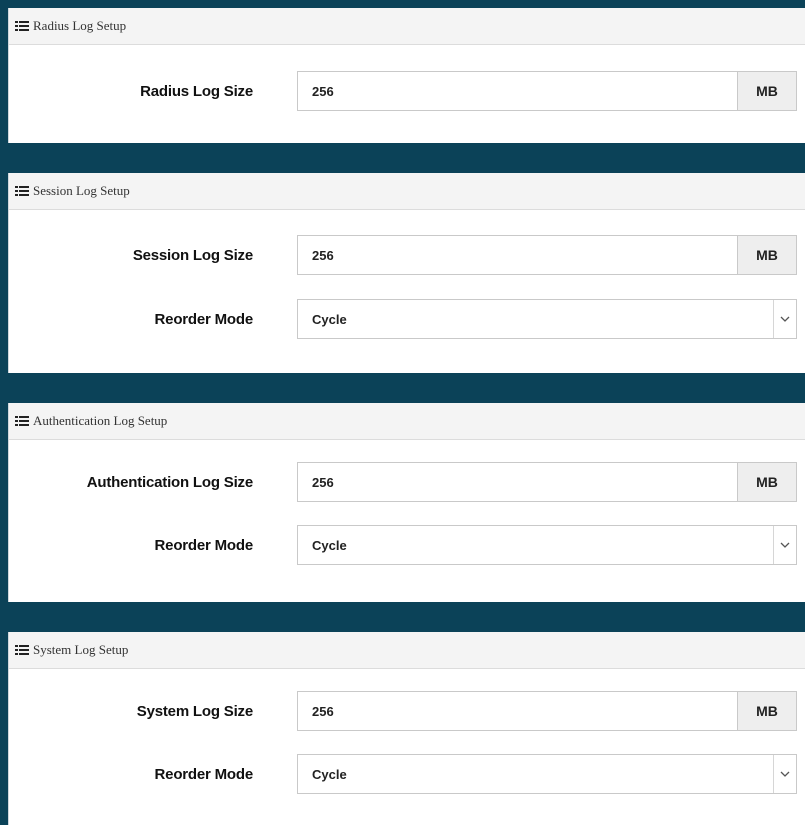 The height and width of the screenshot is (825, 805). What do you see at coordinates (81, 190) in the screenshot?
I see `panel-title: Session Log Setup` at bounding box center [81, 190].